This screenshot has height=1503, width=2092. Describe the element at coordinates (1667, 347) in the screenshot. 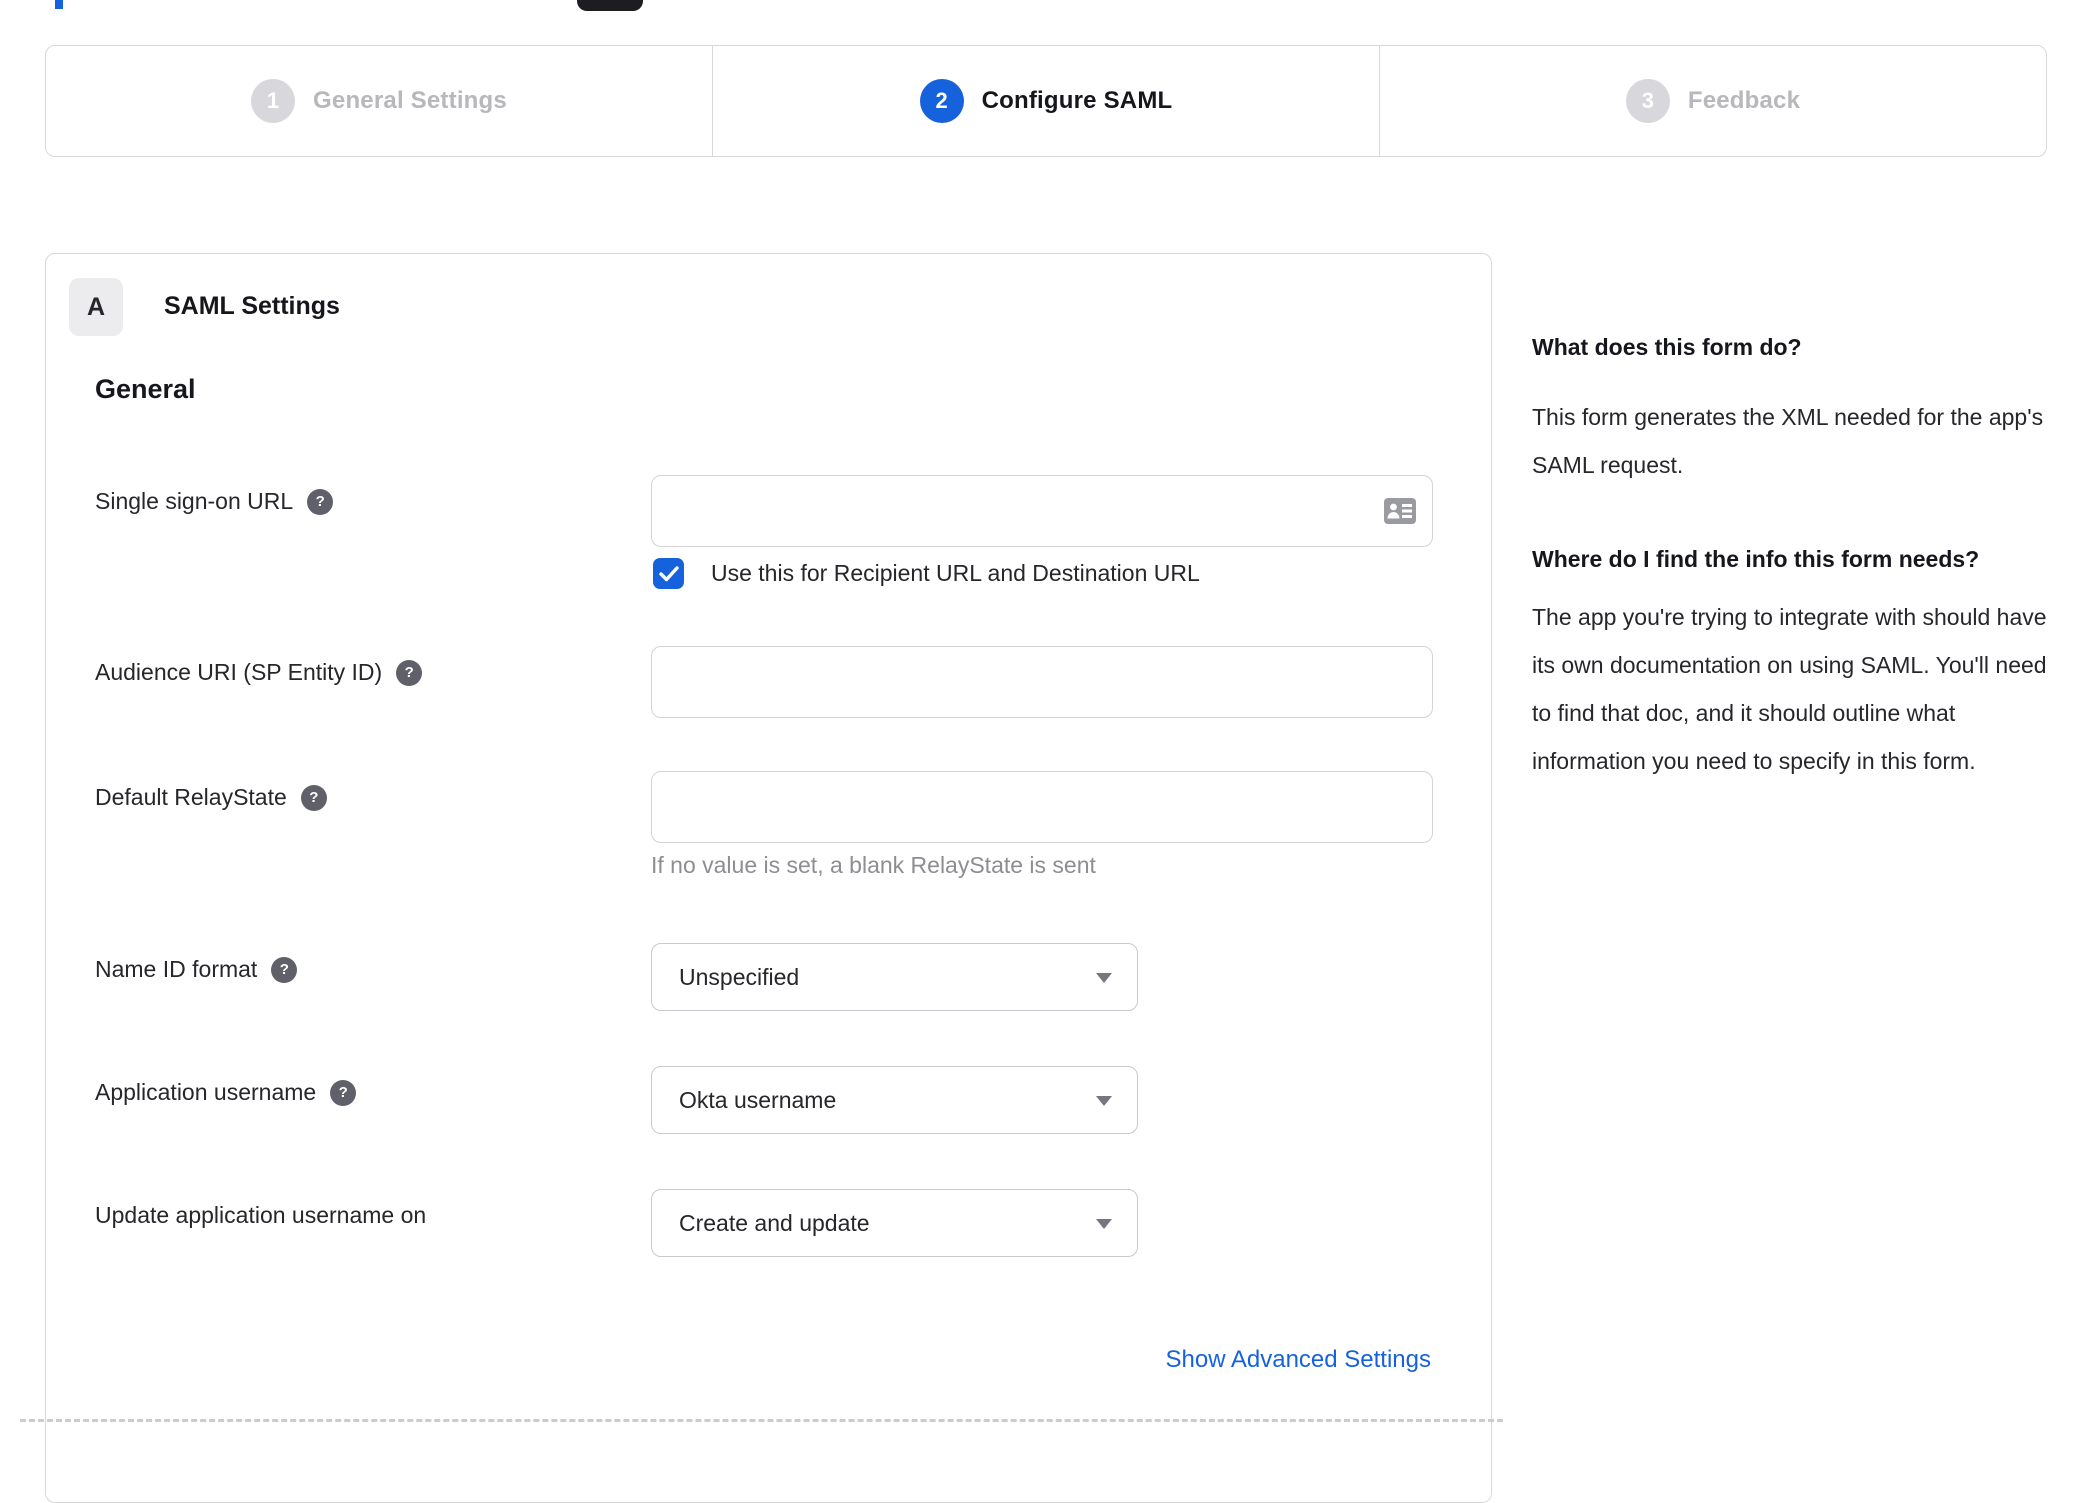

I see `sidebar-heading-what: What does this form do?` at that location.